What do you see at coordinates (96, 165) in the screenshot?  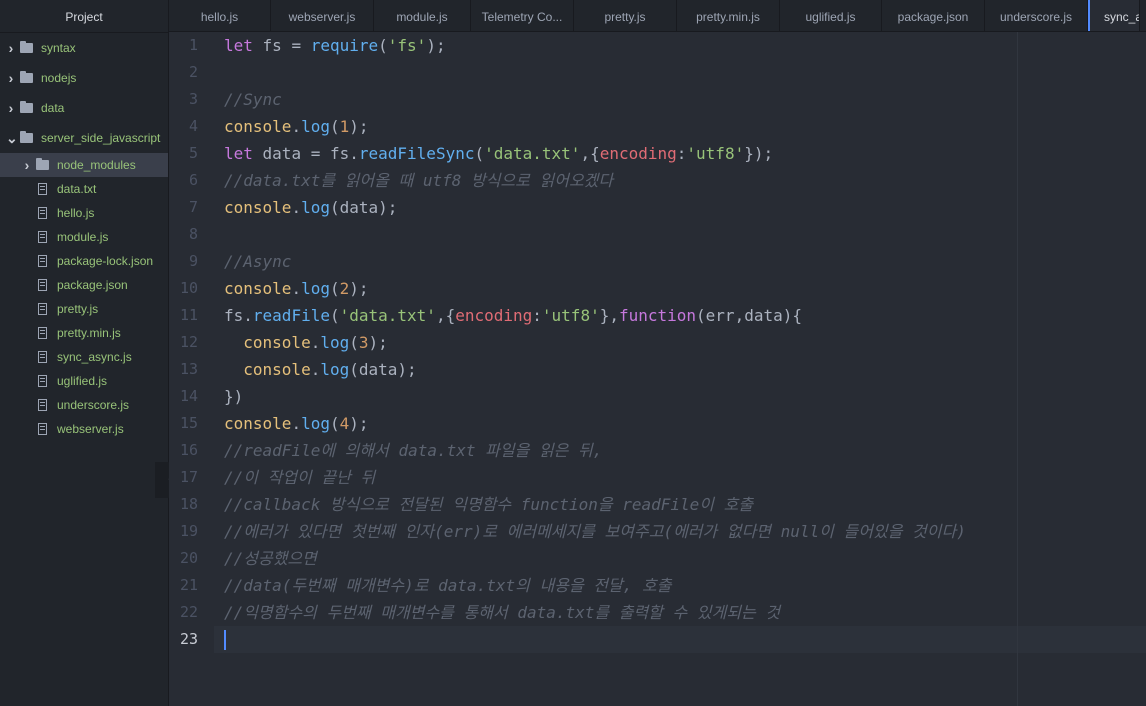 I see `tree-item-label: node_modules` at bounding box center [96, 165].